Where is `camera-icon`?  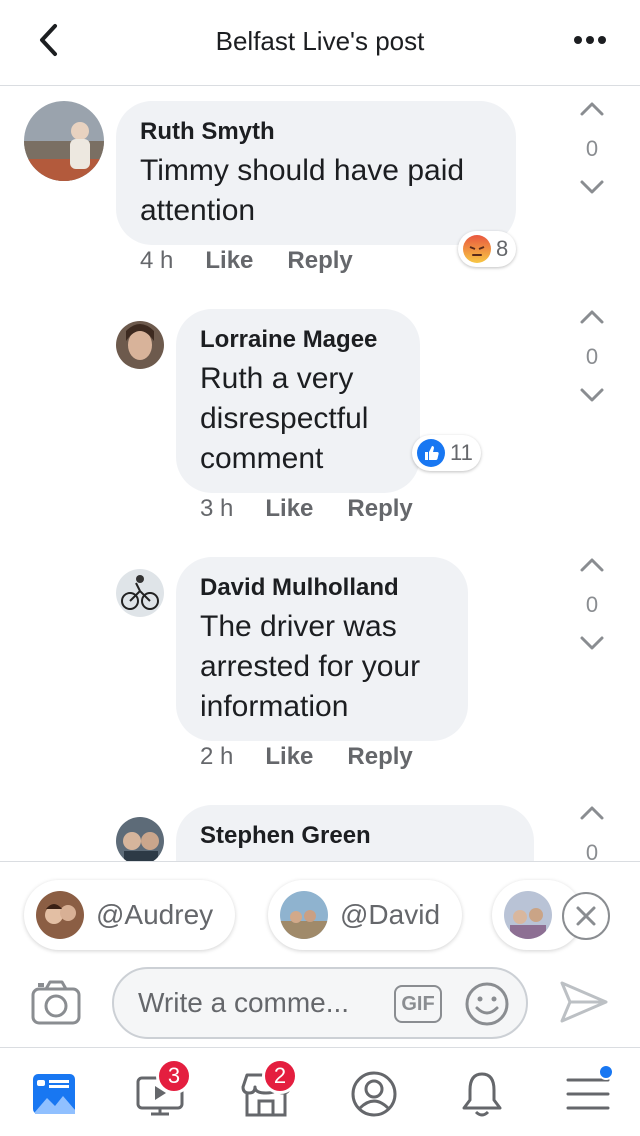
camera-icon is located at coordinates (56, 1002).